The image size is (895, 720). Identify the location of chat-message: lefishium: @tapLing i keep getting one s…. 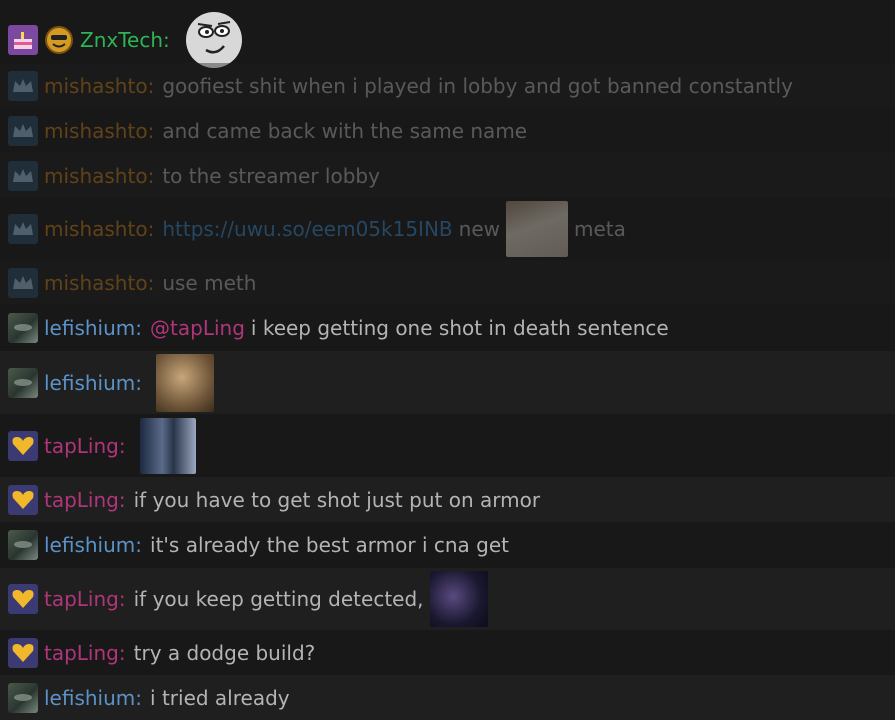
(447, 328).